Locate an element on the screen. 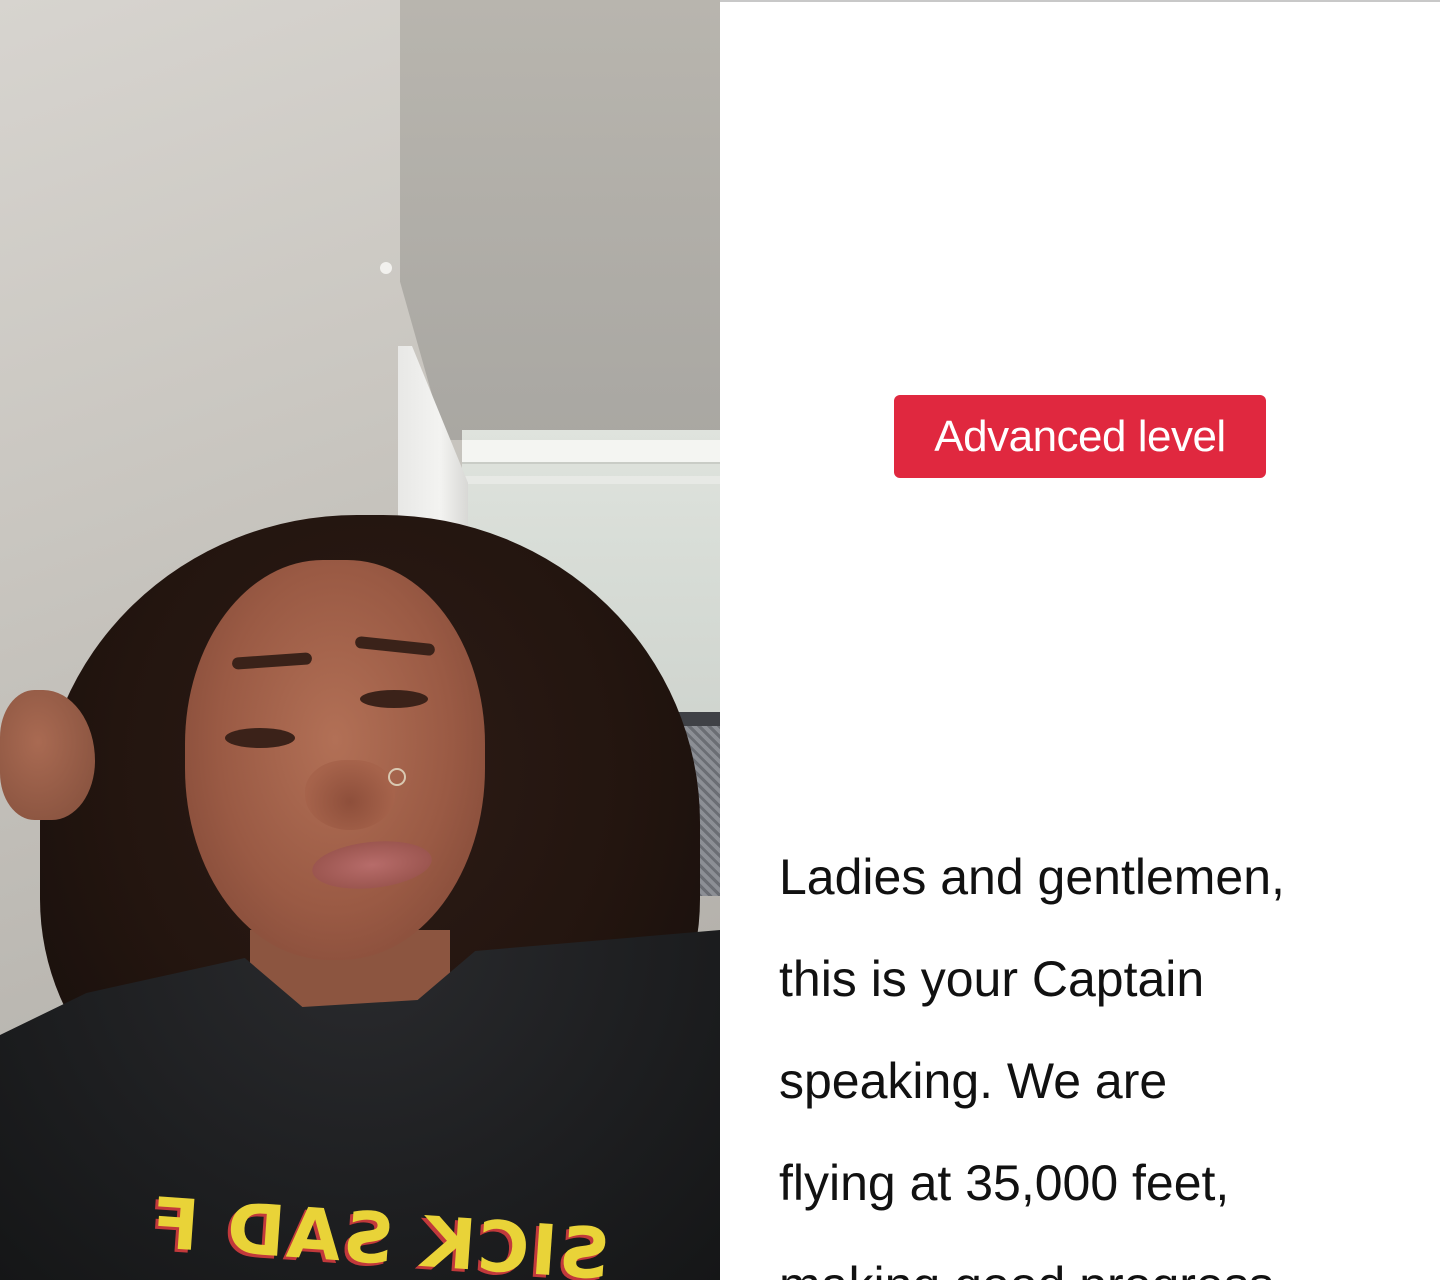  level-badge: Advanced level is located at coordinates (1080, 436).